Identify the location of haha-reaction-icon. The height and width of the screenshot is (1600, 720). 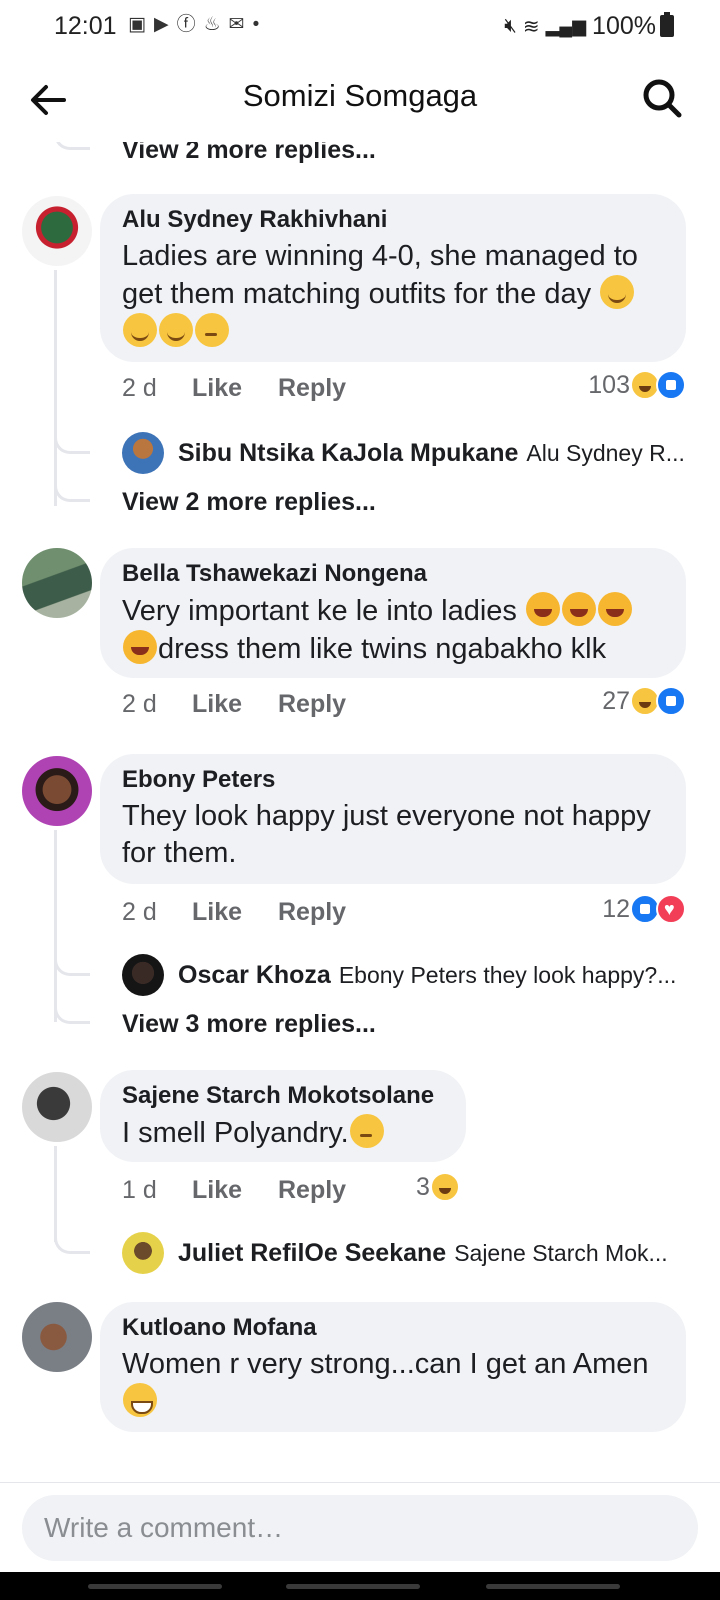
(444, 1187).